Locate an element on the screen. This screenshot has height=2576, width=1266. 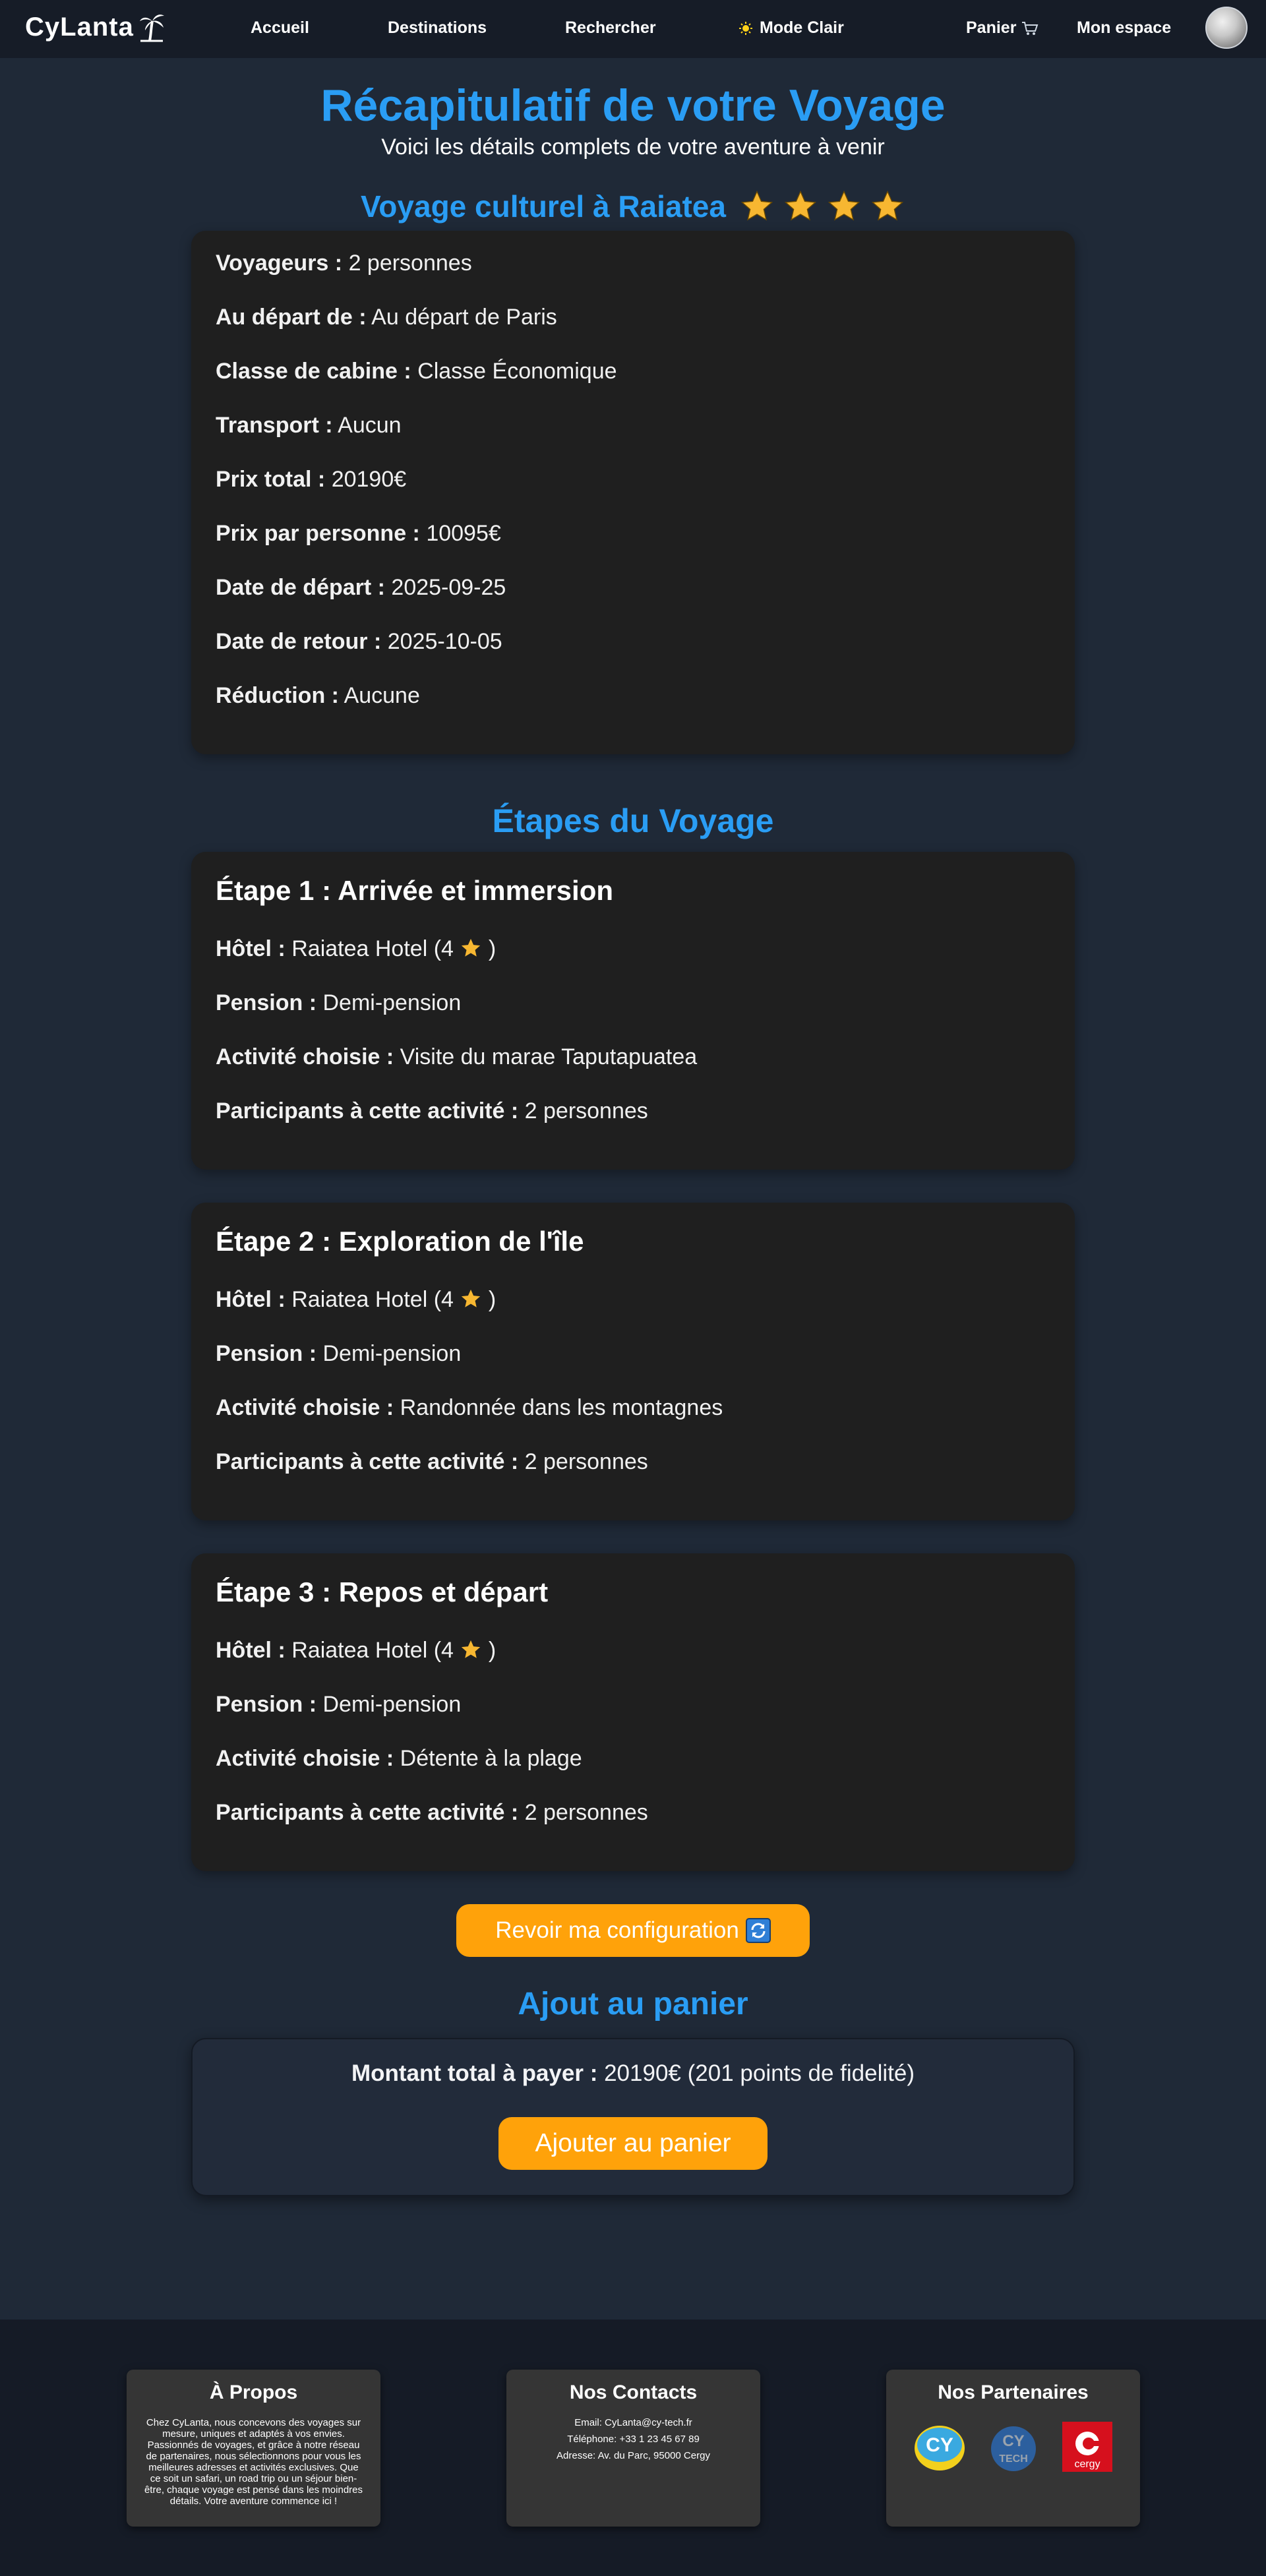
theme-toggle-button: Mode Clair is located at coordinates (791, 28).